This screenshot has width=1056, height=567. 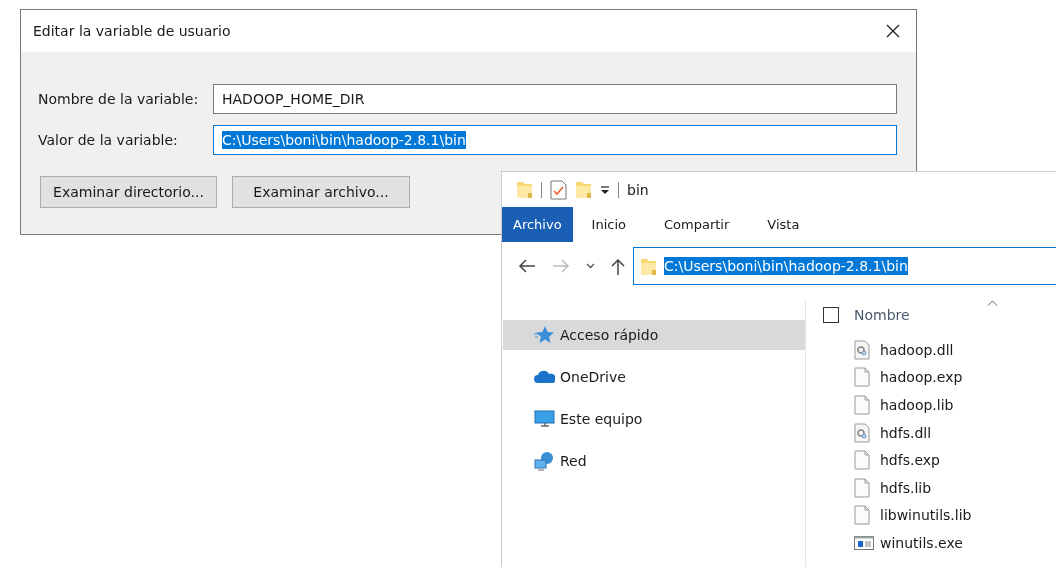 What do you see at coordinates (558, 189) in the screenshot?
I see `properties-icon` at bounding box center [558, 189].